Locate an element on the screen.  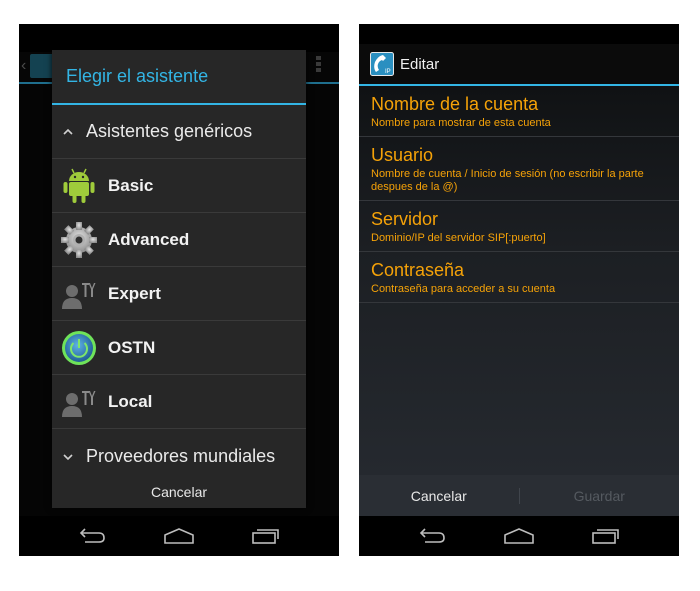
group-worldwide-providers: Proveedores mundiales is located at coordinates (179, 456).